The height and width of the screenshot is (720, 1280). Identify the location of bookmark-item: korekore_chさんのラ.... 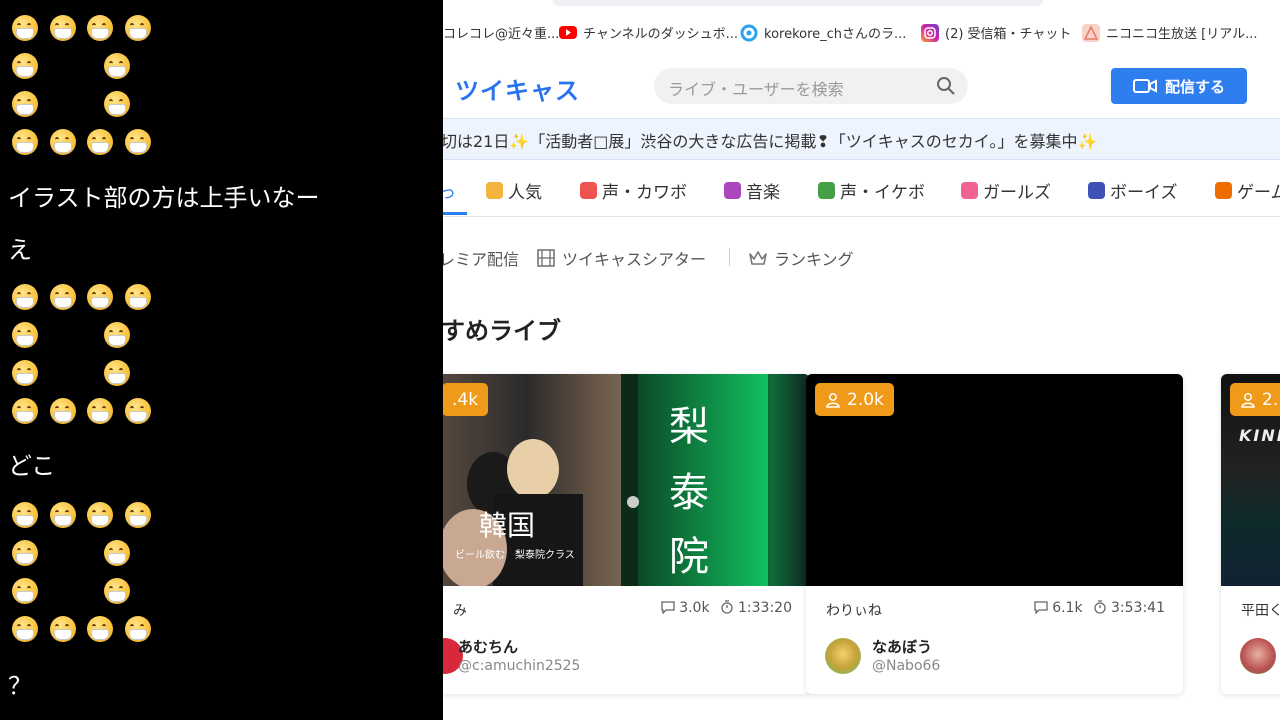
(823, 32).